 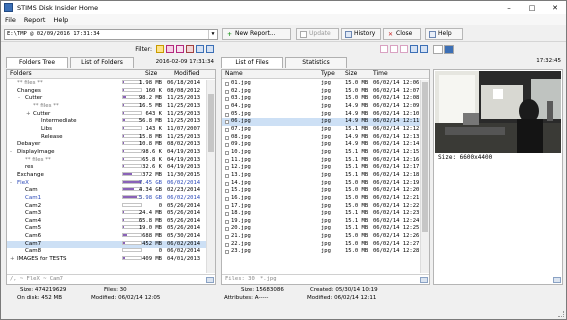 What do you see at coordinates (170, 49) in the screenshot?
I see `filter-chart-icon` at bounding box center [170, 49].